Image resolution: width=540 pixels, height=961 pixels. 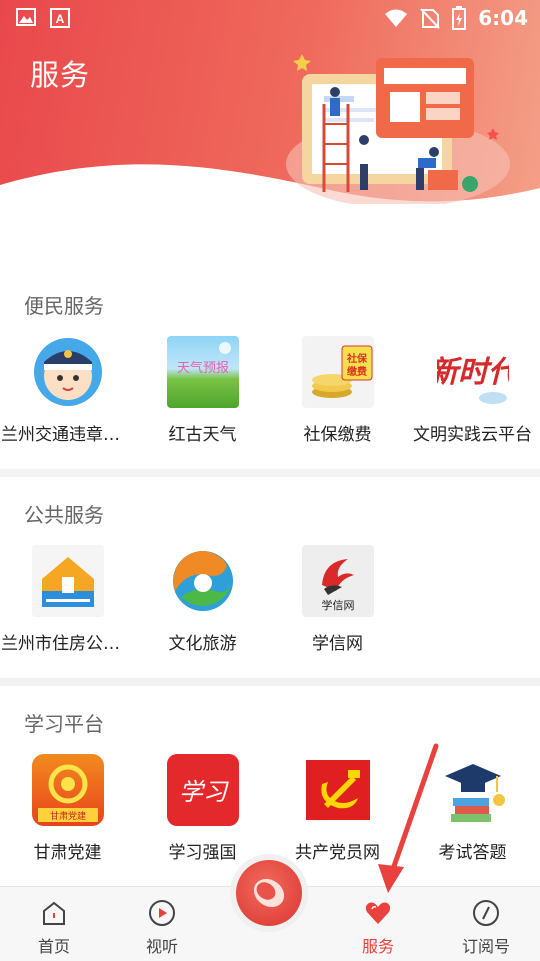 What do you see at coordinates (64, 724) in the screenshot?
I see `section-title-learning: 学习平台` at bounding box center [64, 724].